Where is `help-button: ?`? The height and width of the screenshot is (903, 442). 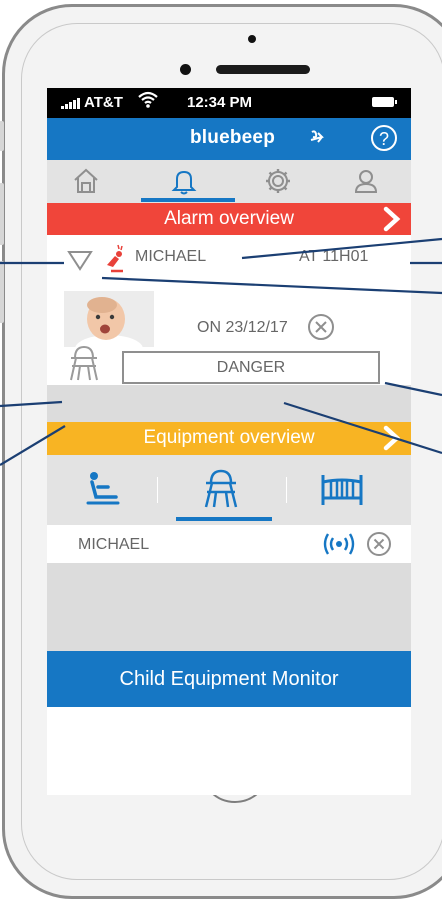
help-button: ? is located at coordinates (384, 138).